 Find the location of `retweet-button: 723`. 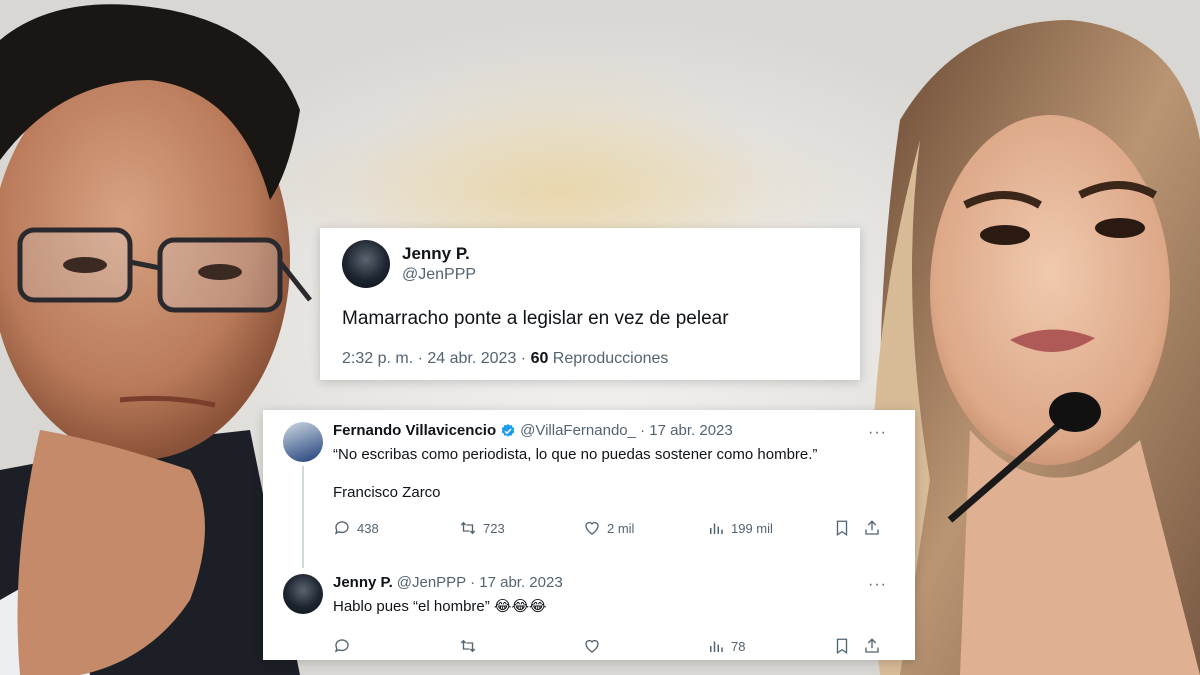

retweet-button: 723 is located at coordinates (521, 528).